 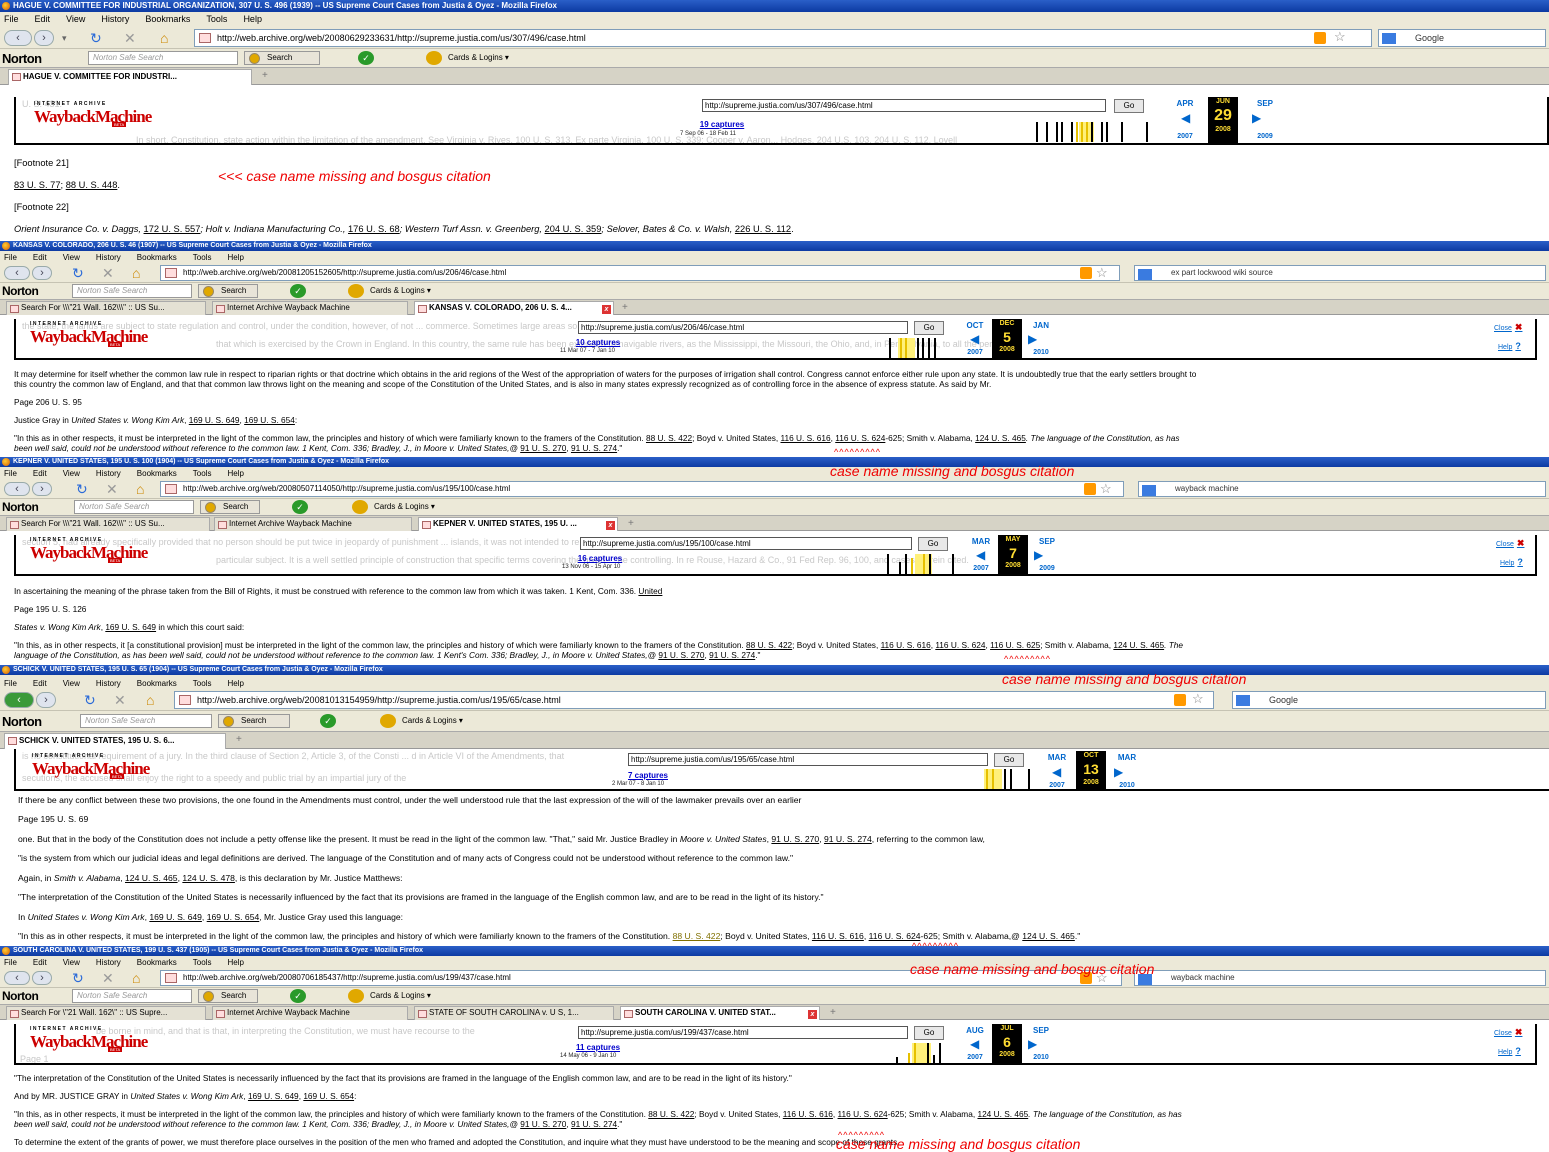 I want to click on search-box: ex part lockwood wiki source, so click(x=1340, y=273).